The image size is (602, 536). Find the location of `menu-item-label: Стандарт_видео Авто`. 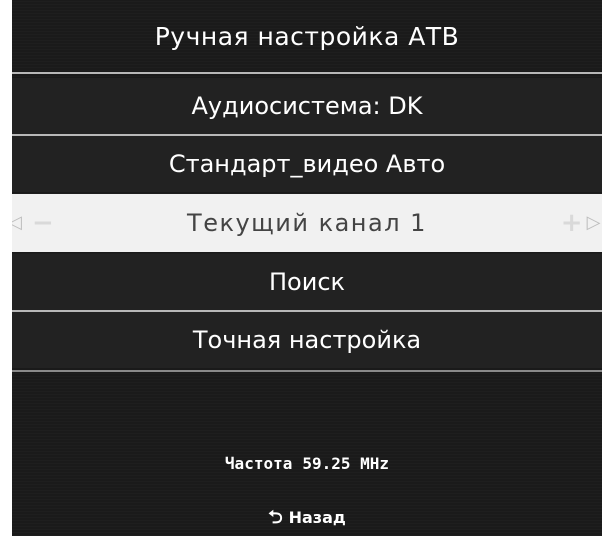

menu-item-label: Стандарт_видео Авто is located at coordinates (307, 164).